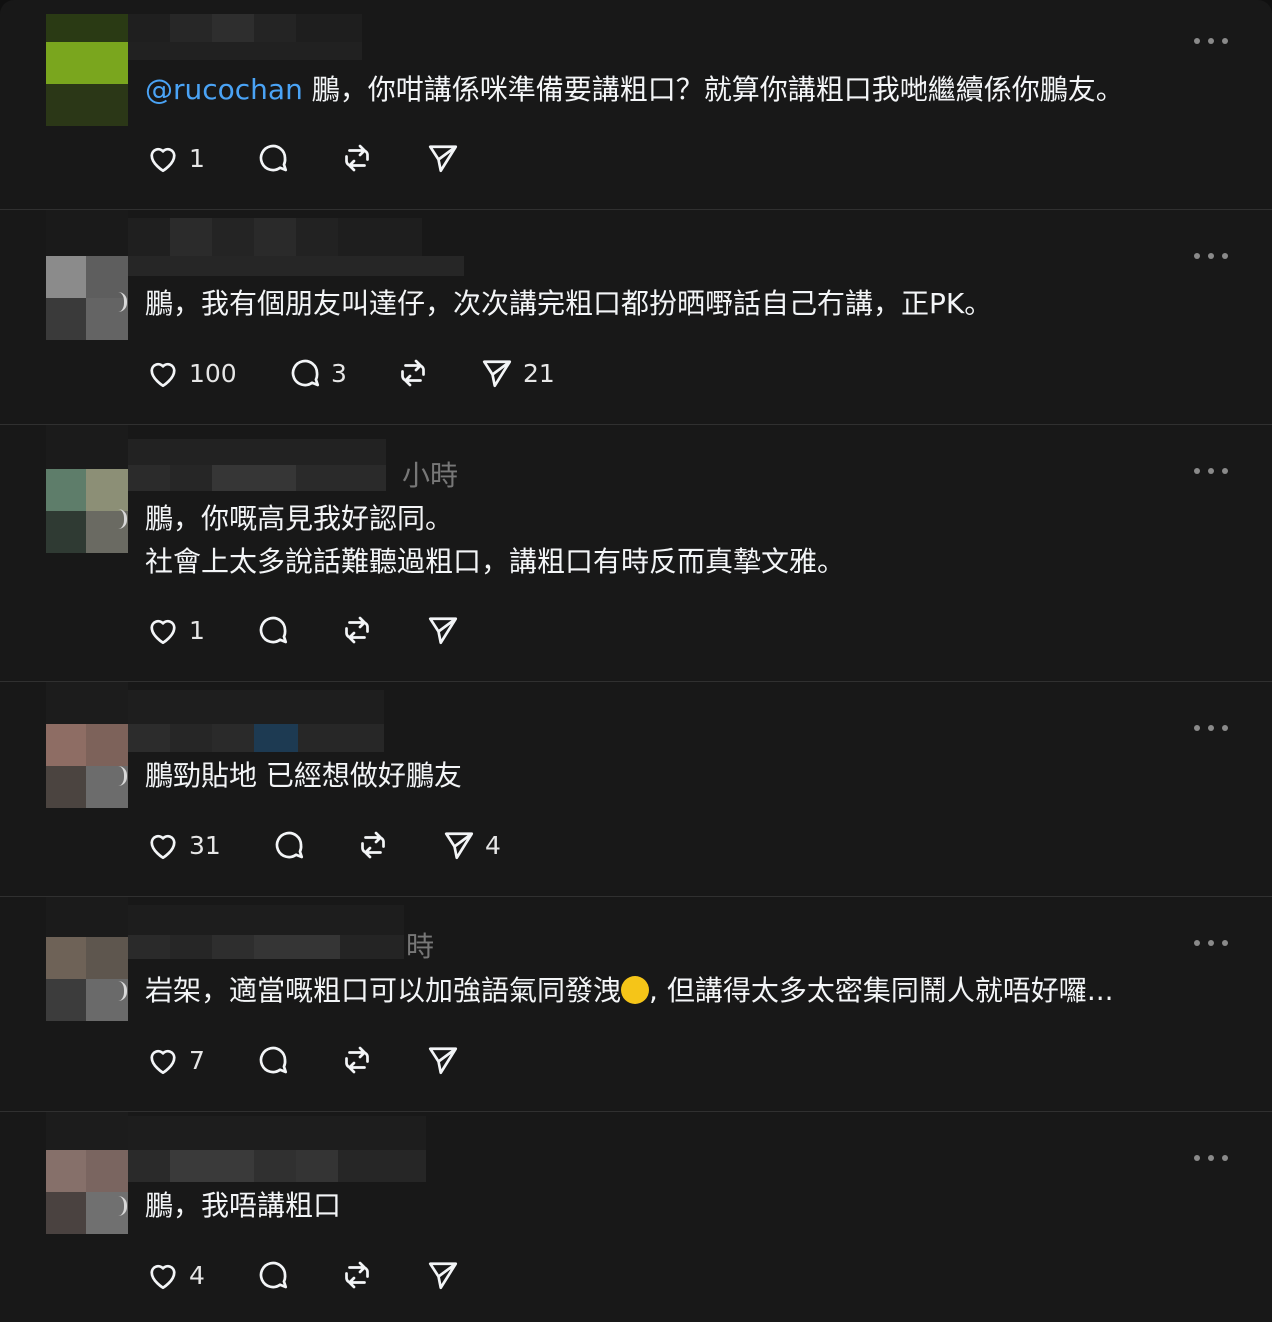 The height and width of the screenshot is (1322, 1272). I want to click on like-button: 4, so click(175, 1275).